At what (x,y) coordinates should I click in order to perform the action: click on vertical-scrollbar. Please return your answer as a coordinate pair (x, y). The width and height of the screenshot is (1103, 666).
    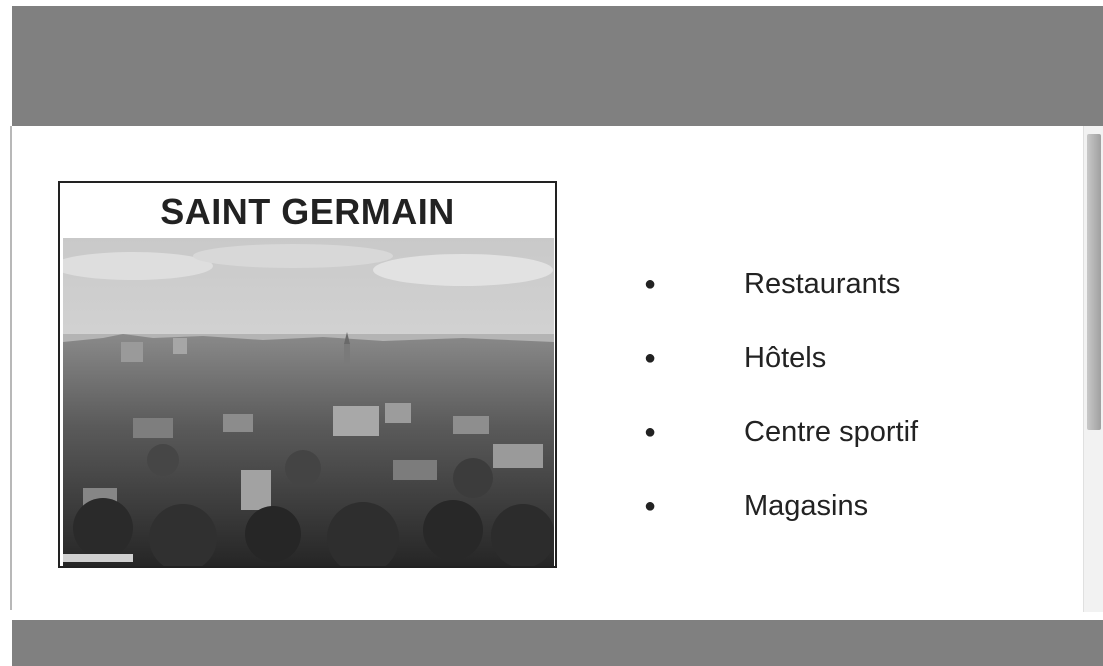
    Looking at the image, I should click on (1093, 369).